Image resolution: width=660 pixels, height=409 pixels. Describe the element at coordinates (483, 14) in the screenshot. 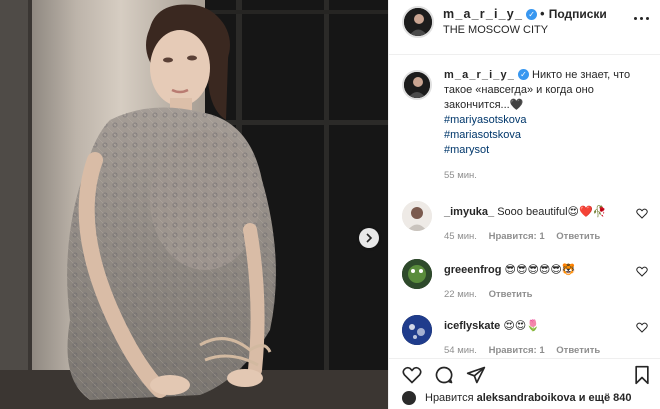

I see `author-username: m_a_r_i_y_` at that location.